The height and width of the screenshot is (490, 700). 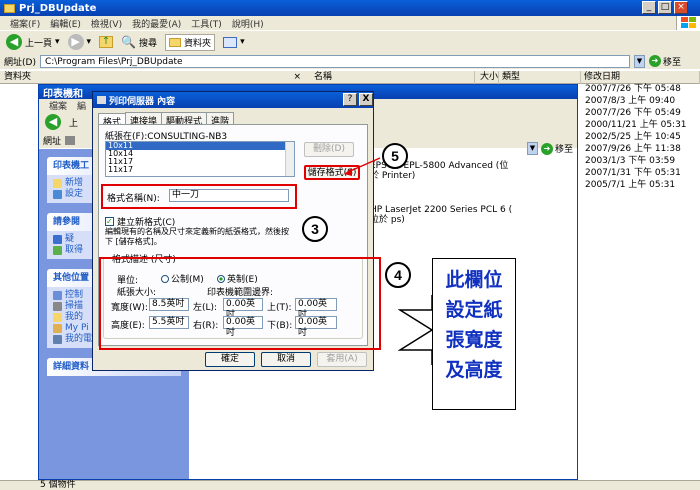 What do you see at coordinates (197, 236) in the screenshot?
I see `form-description: 編輯現有的名稱及尺寸來定義新的紙張格式，然後按下 [儲存格式]。` at bounding box center [197, 236].